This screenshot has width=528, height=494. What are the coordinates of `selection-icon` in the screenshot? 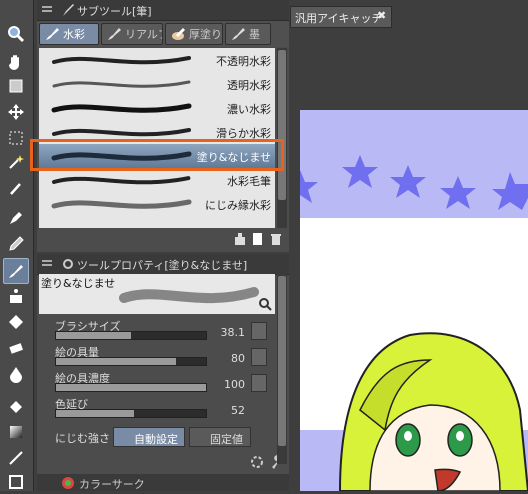 It's located at (16, 138).